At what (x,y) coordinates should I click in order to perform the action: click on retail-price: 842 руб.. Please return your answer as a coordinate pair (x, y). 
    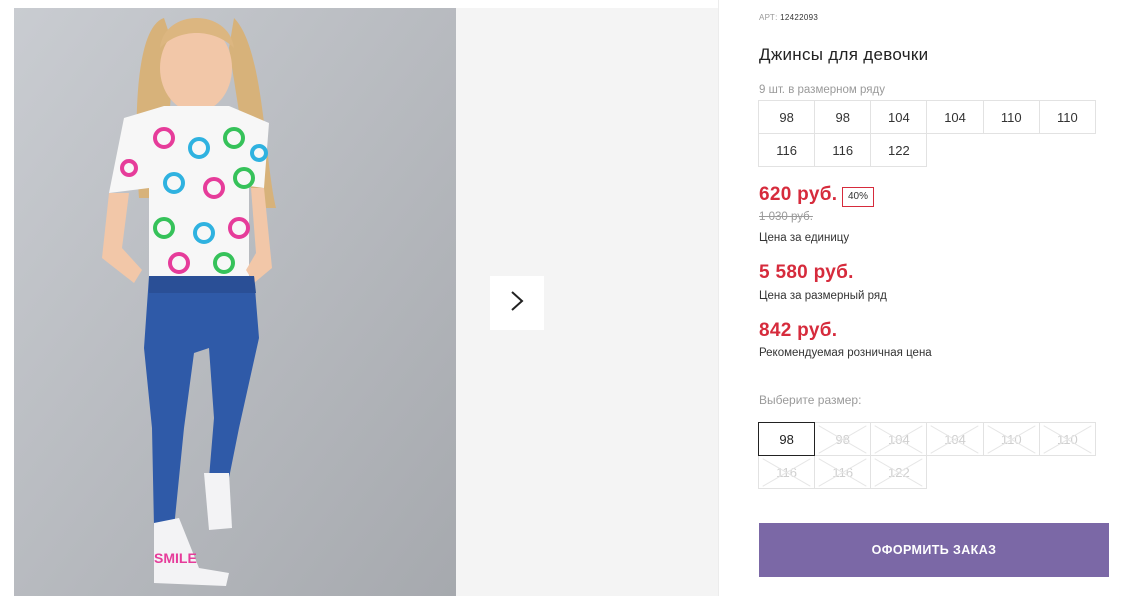
    Looking at the image, I should click on (798, 330).